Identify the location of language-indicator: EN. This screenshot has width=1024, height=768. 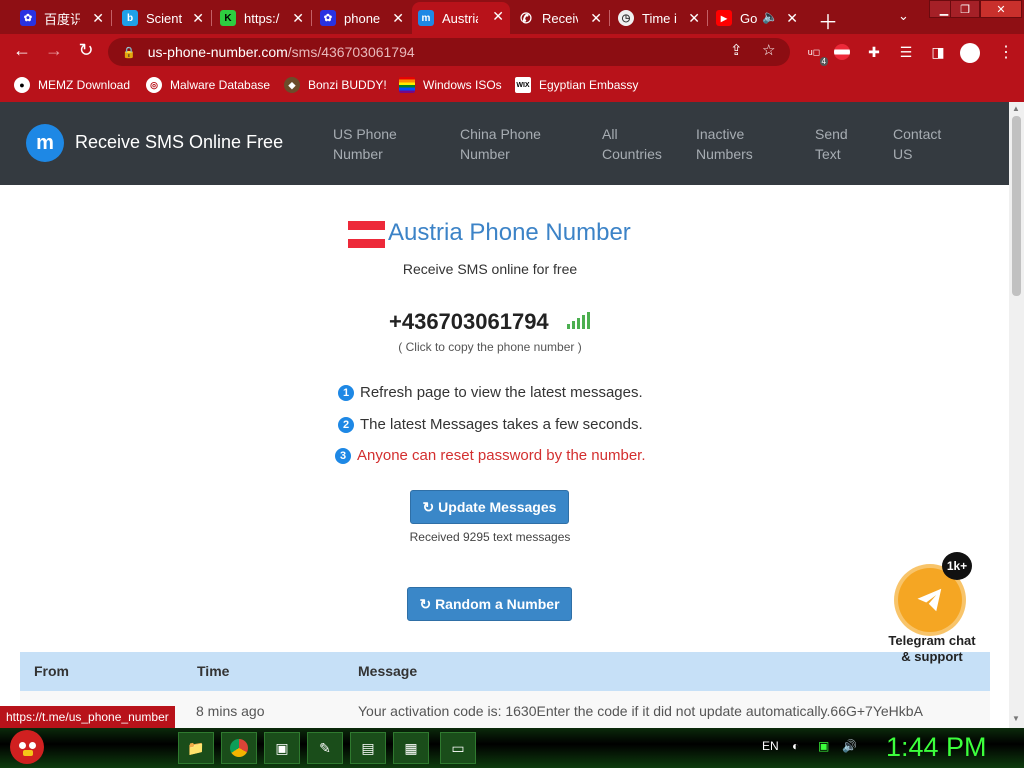
(770, 746).